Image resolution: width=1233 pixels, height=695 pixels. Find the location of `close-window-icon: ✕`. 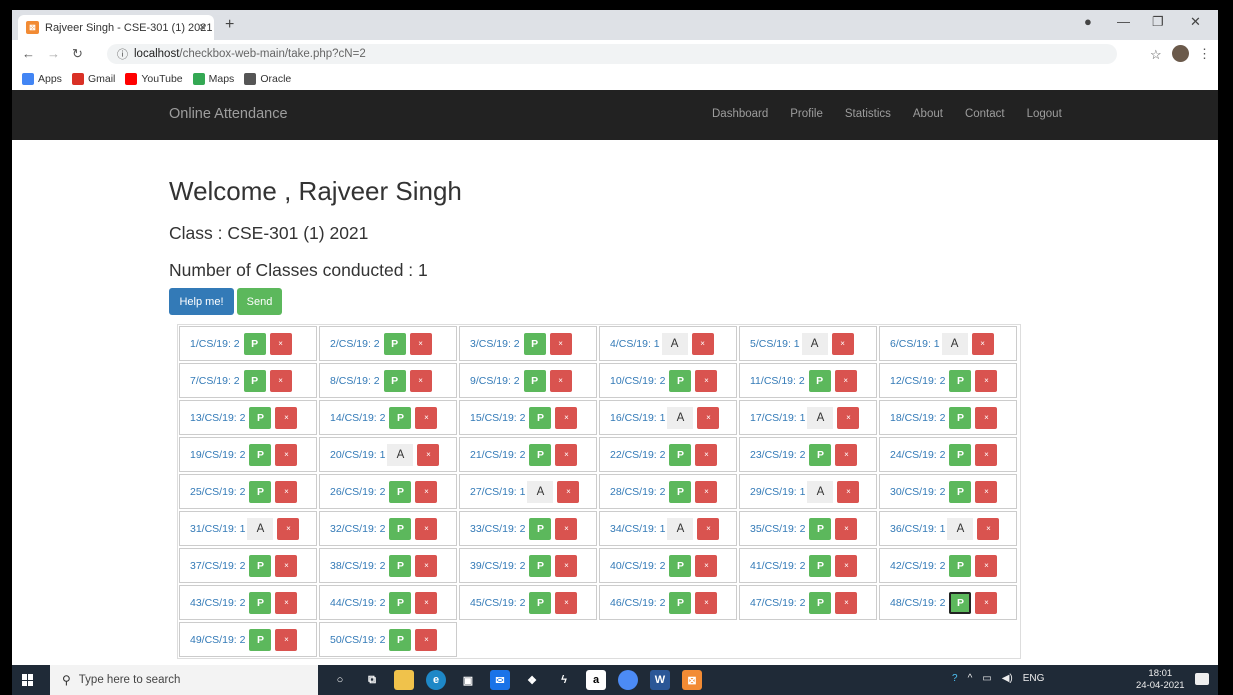

close-window-icon: ✕ is located at coordinates (1195, 22).